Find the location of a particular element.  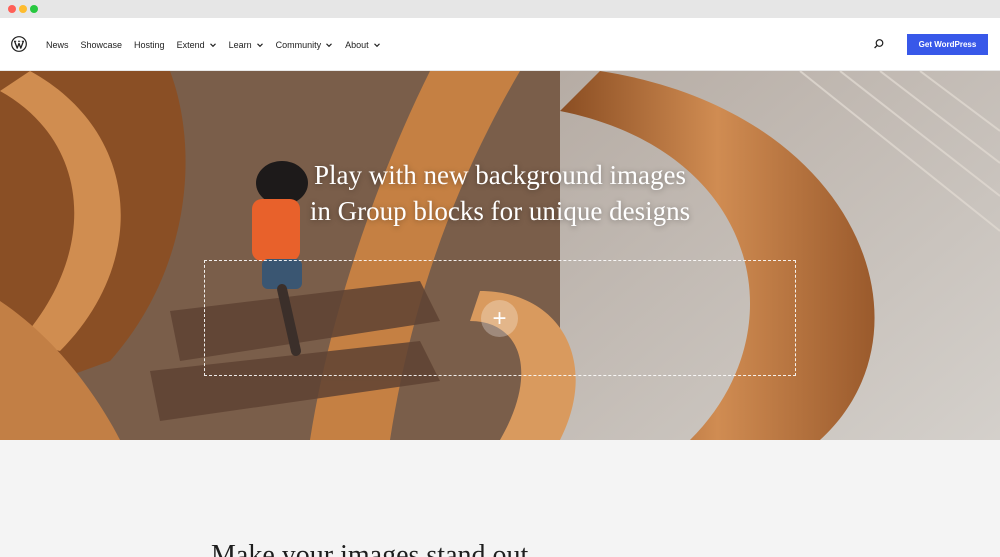

window-close-button is located at coordinates (12, 9).